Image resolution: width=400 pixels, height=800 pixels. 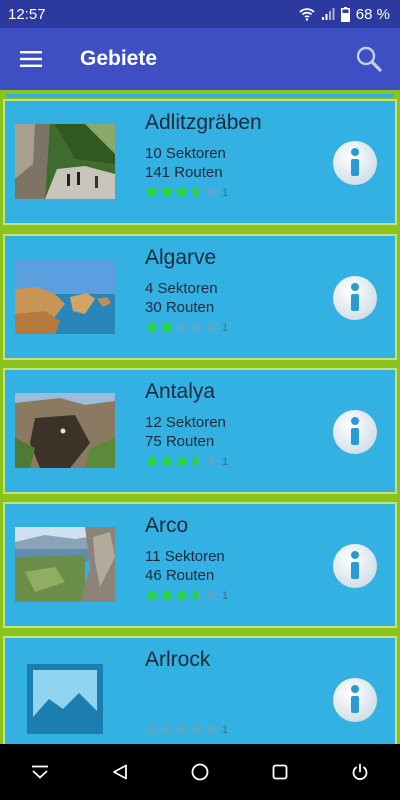 What do you see at coordinates (180, 441) in the screenshot?
I see `area-routes: 75 Routen` at bounding box center [180, 441].